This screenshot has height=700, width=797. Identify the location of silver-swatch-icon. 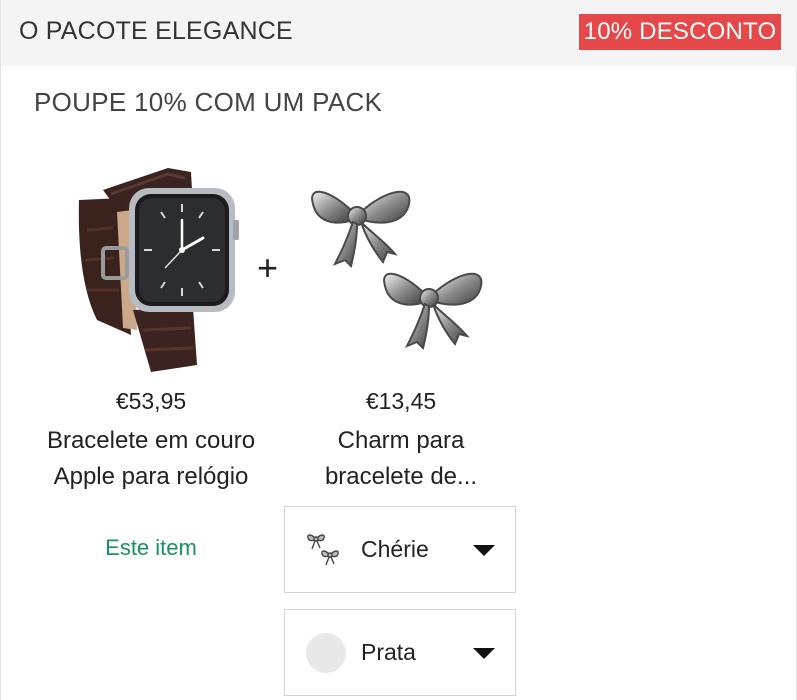
(326, 653).